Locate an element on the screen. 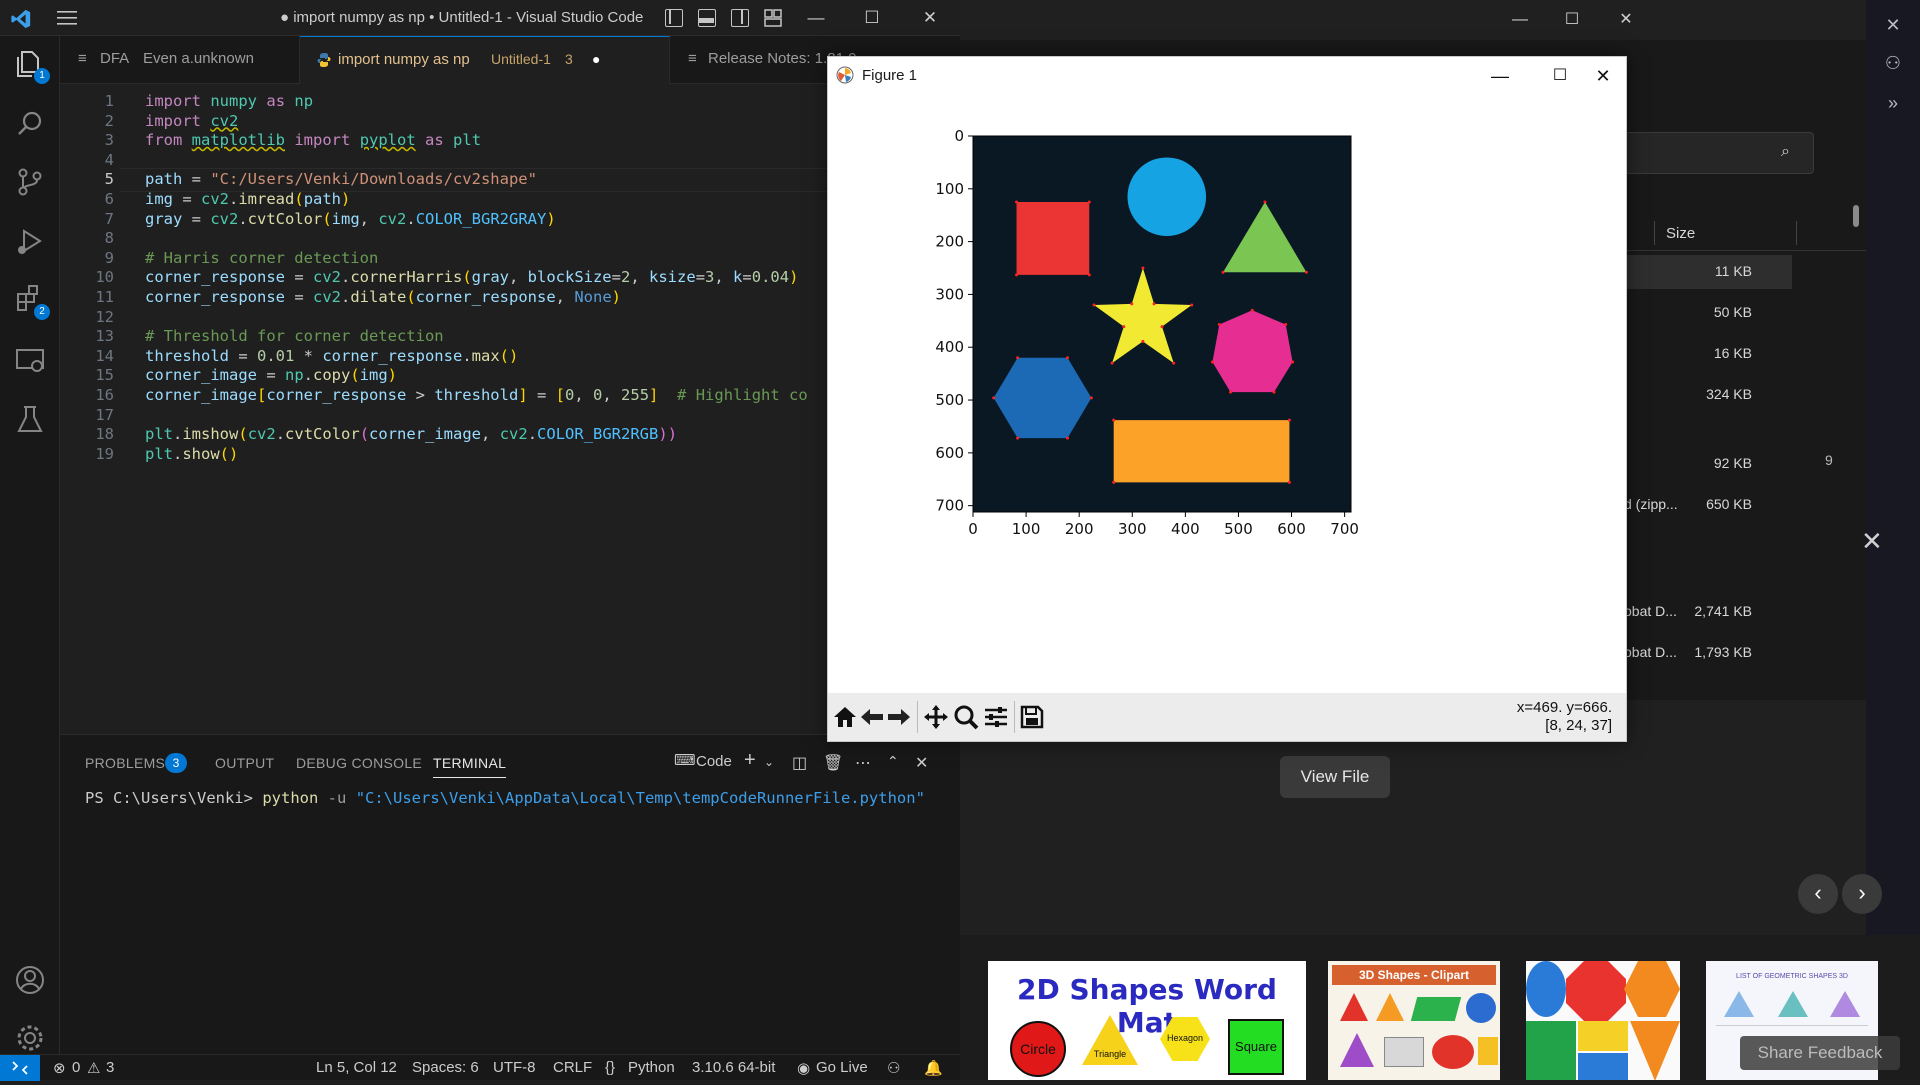 The width and height of the screenshot is (1920, 1085). code-line: plt.show() is located at coordinates (191, 454).